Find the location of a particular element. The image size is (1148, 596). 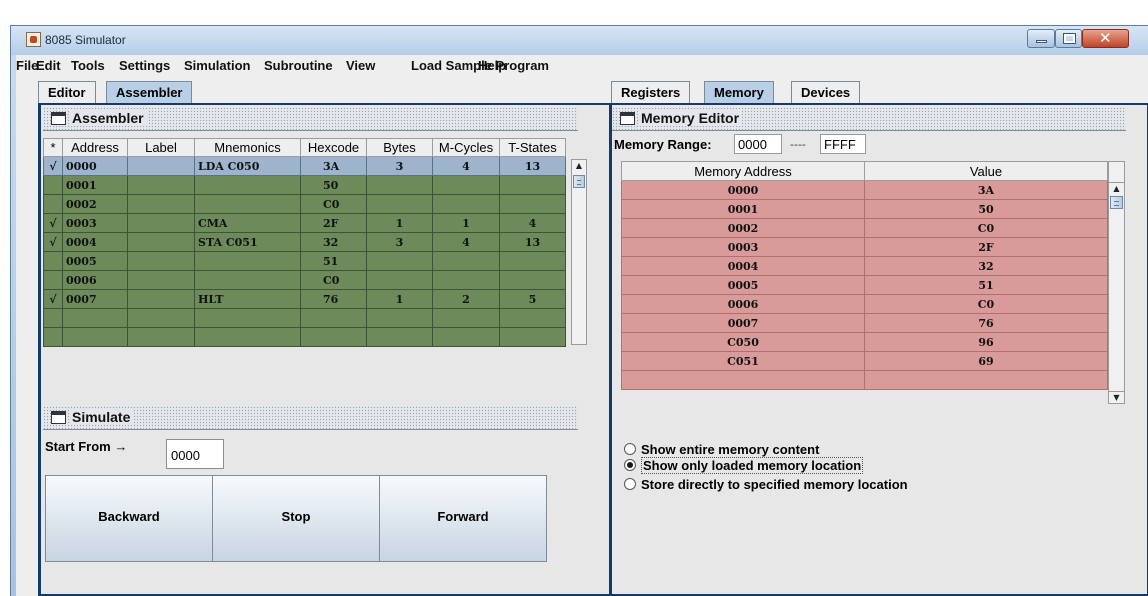

column-header-hexcode: Hexcode is located at coordinates (333, 147).